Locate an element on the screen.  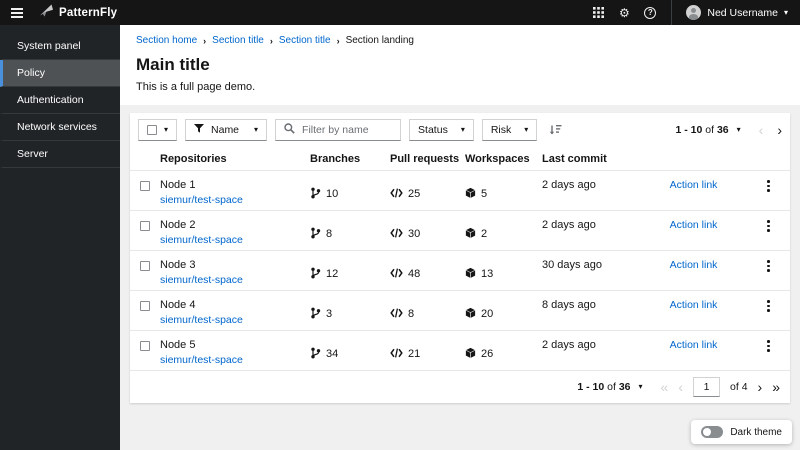
status-filter-label: Status is located at coordinates (433, 130).